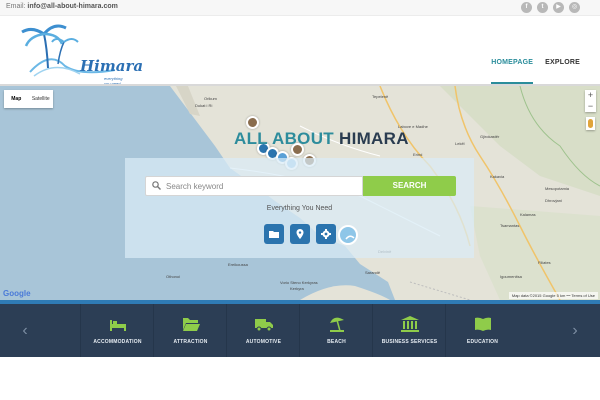 The height and width of the screenshot is (400, 600). Describe the element at coordinates (544, 262) in the screenshot. I see `place-label: Filiates` at that location.